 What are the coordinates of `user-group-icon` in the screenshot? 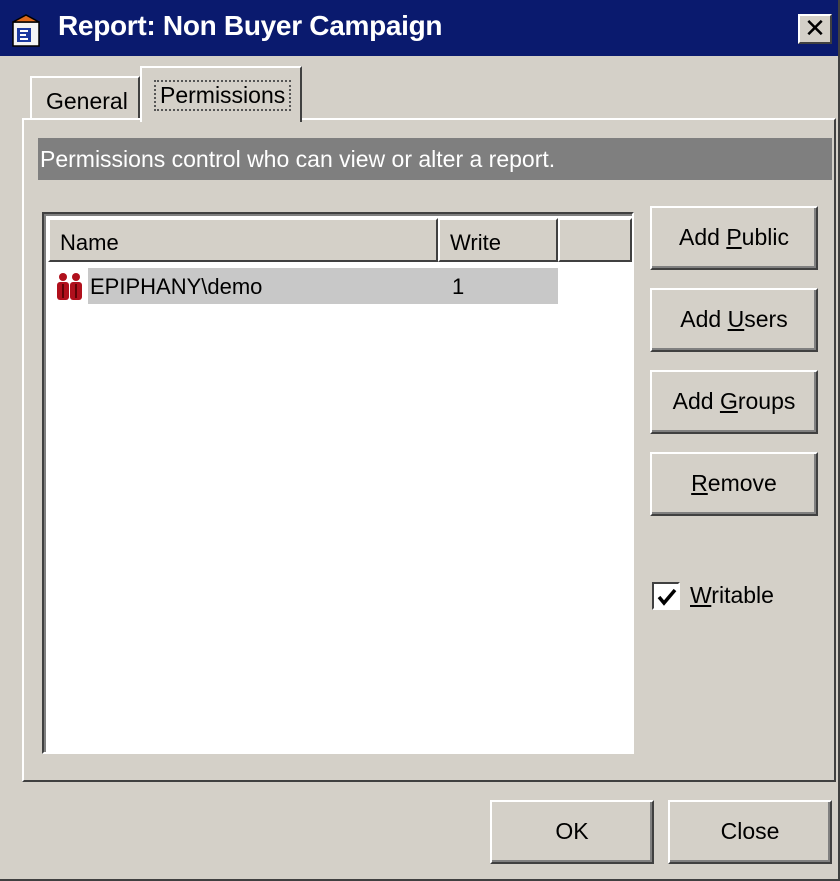 It's located at (70, 287).